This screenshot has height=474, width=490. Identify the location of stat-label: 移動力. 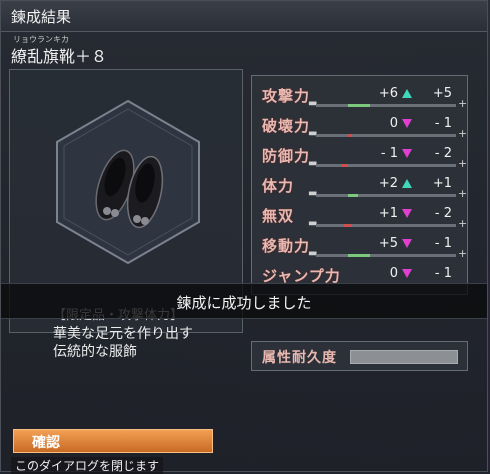
(286, 246).